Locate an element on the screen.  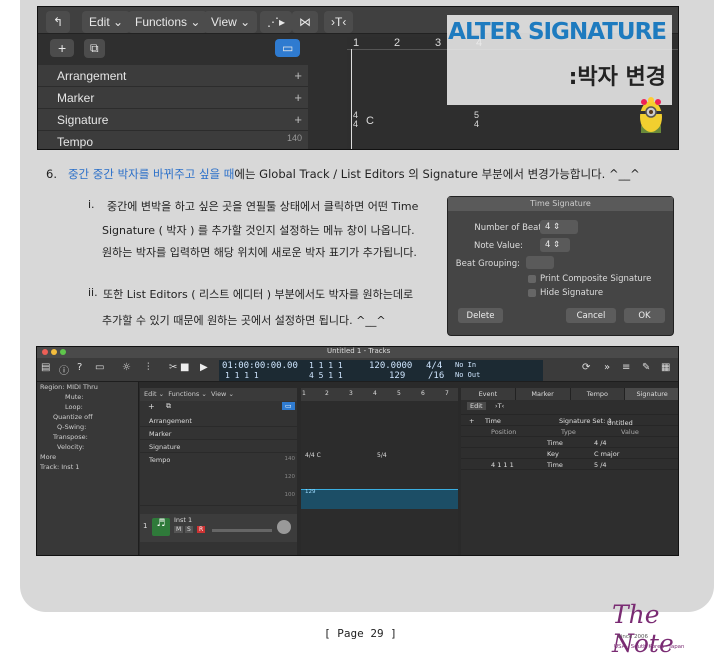
inspector-row: Quantize off is located at coordinates (87, 417).